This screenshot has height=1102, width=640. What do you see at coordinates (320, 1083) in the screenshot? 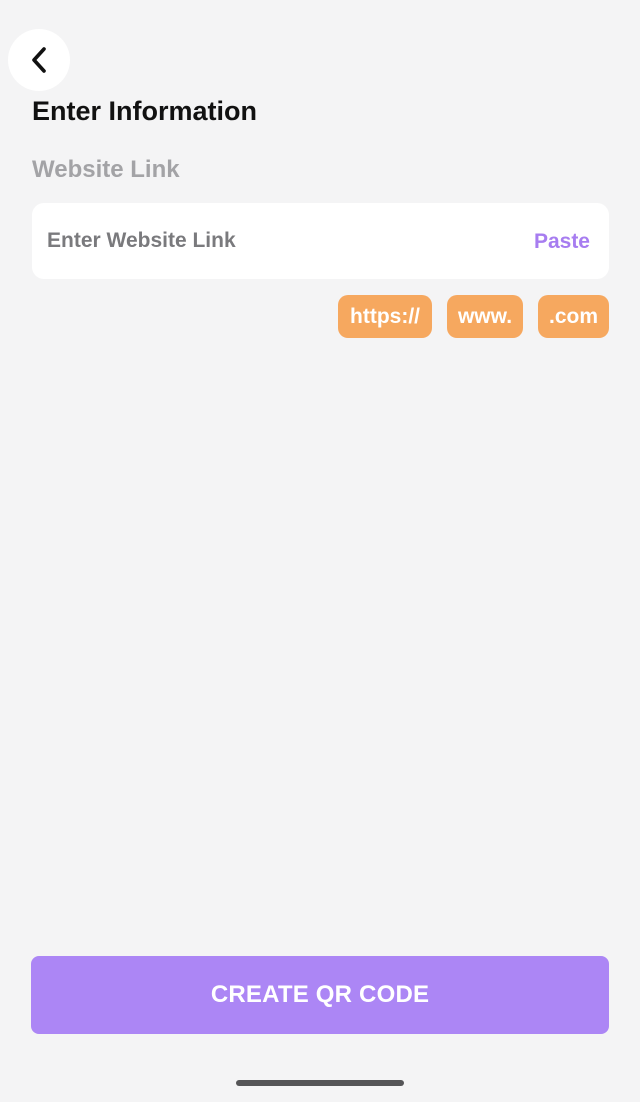
I see `home-indicator` at bounding box center [320, 1083].